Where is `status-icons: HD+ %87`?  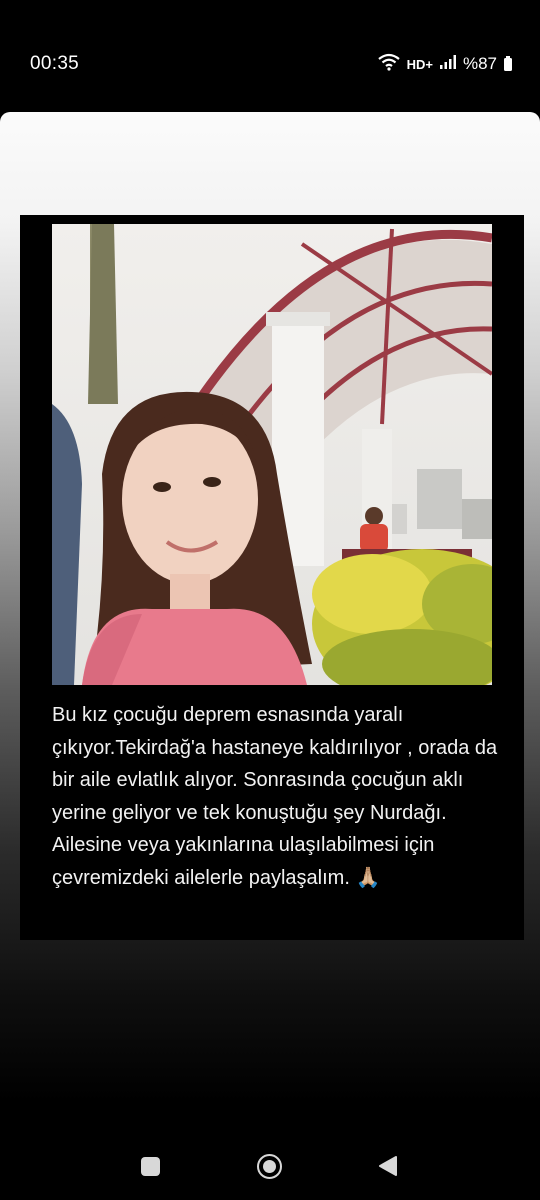
status-icons: HD+ %87 is located at coordinates (444, 64).